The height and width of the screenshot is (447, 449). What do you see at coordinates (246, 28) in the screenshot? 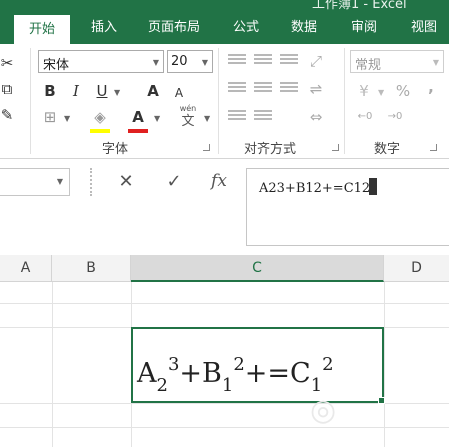
I see `tab-formulas: 公式` at bounding box center [246, 28].